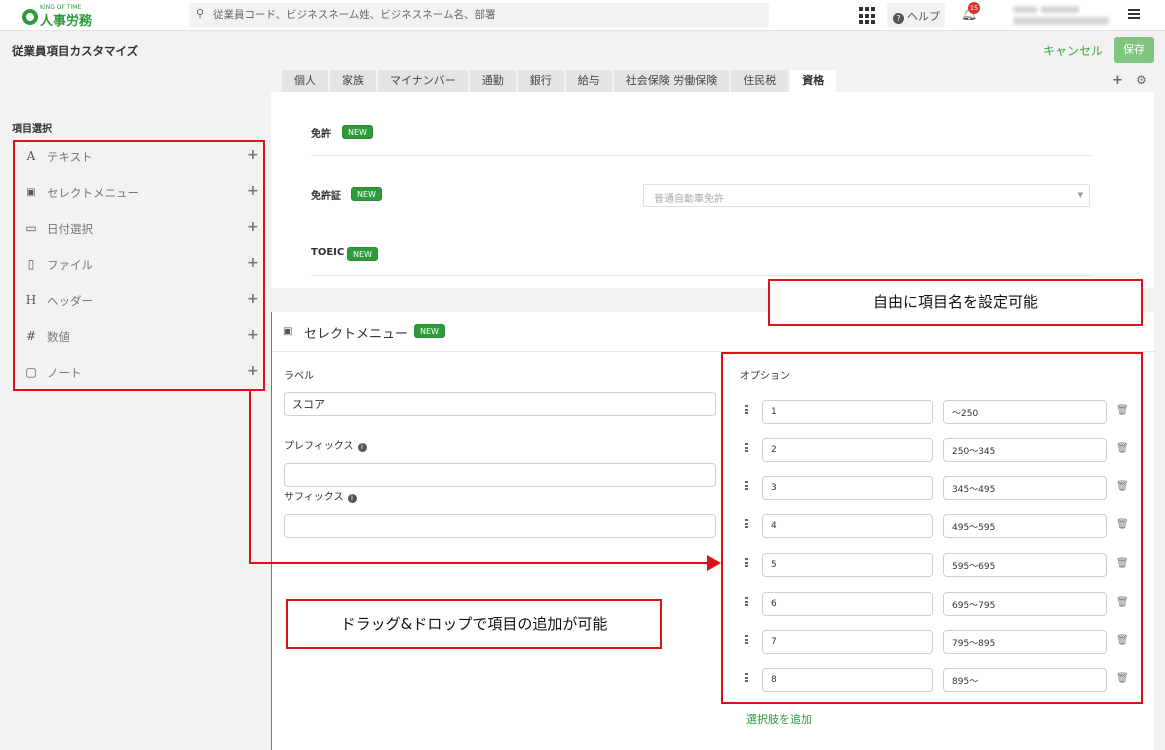 The width and height of the screenshot is (1165, 750). I want to click on add-choice-link: 選択肢を追加, so click(779, 719).